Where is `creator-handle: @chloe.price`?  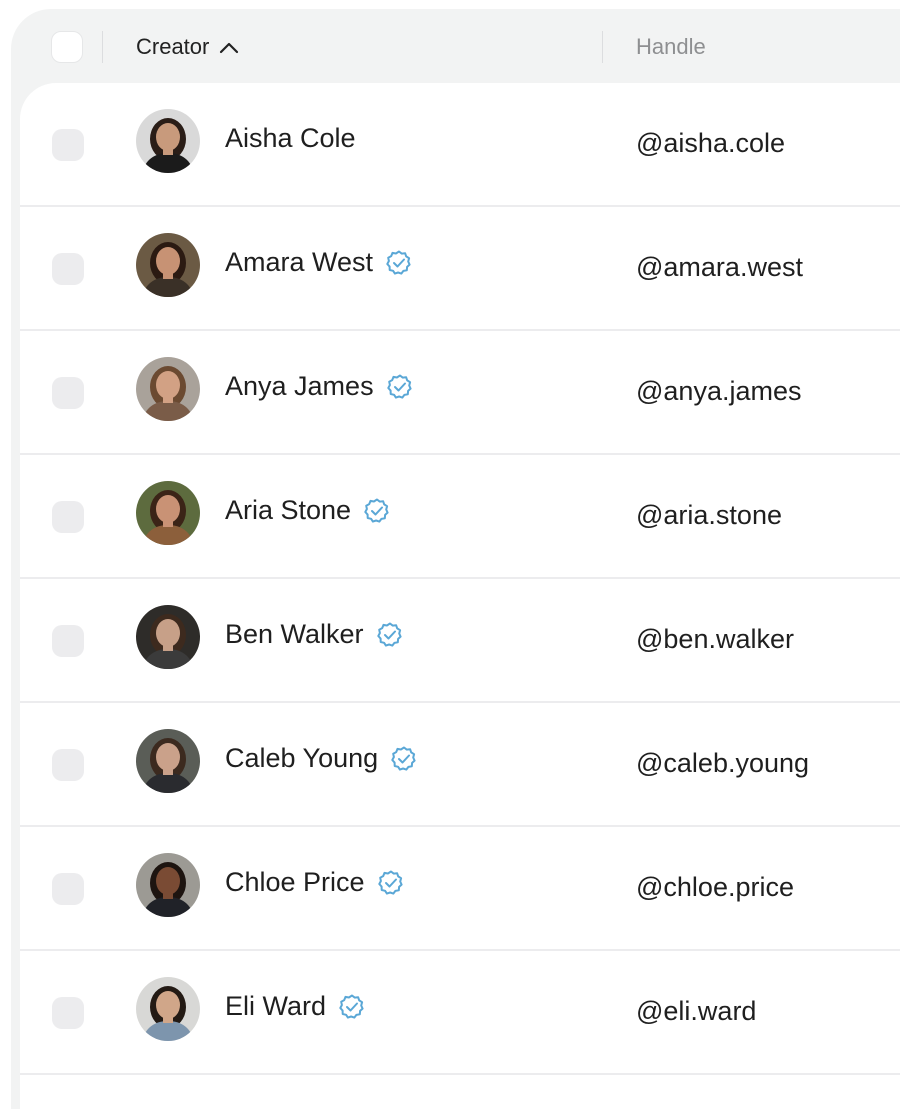 creator-handle: @chloe.price is located at coordinates (715, 887).